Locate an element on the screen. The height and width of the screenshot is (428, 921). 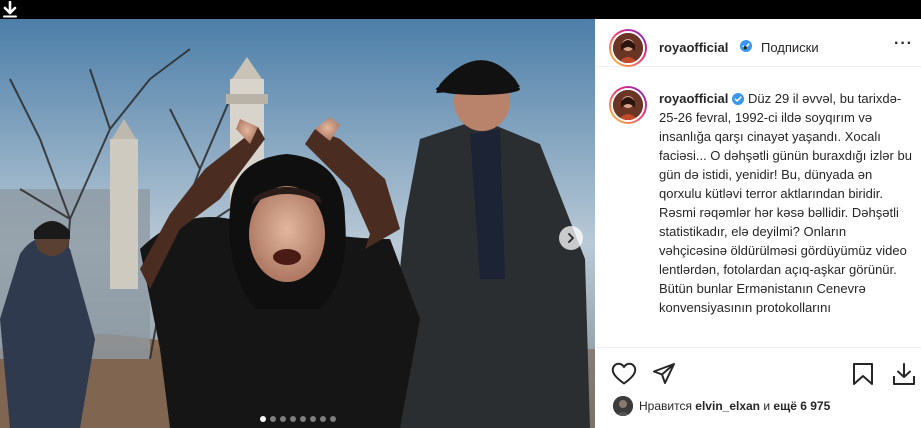
avatar is located at coordinates (628, 48).